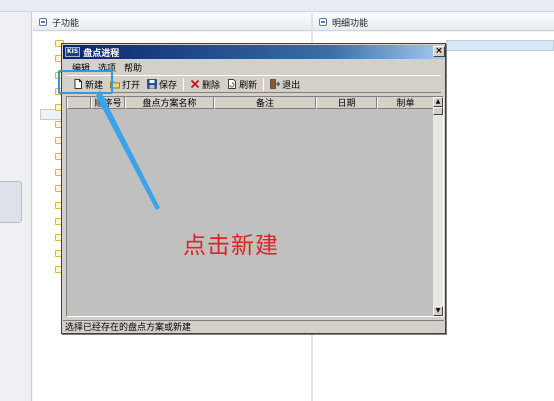  What do you see at coordinates (66, 23) in the screenshot?
I see `sub-function-title: 子功能` at bounding box center [66, 23].